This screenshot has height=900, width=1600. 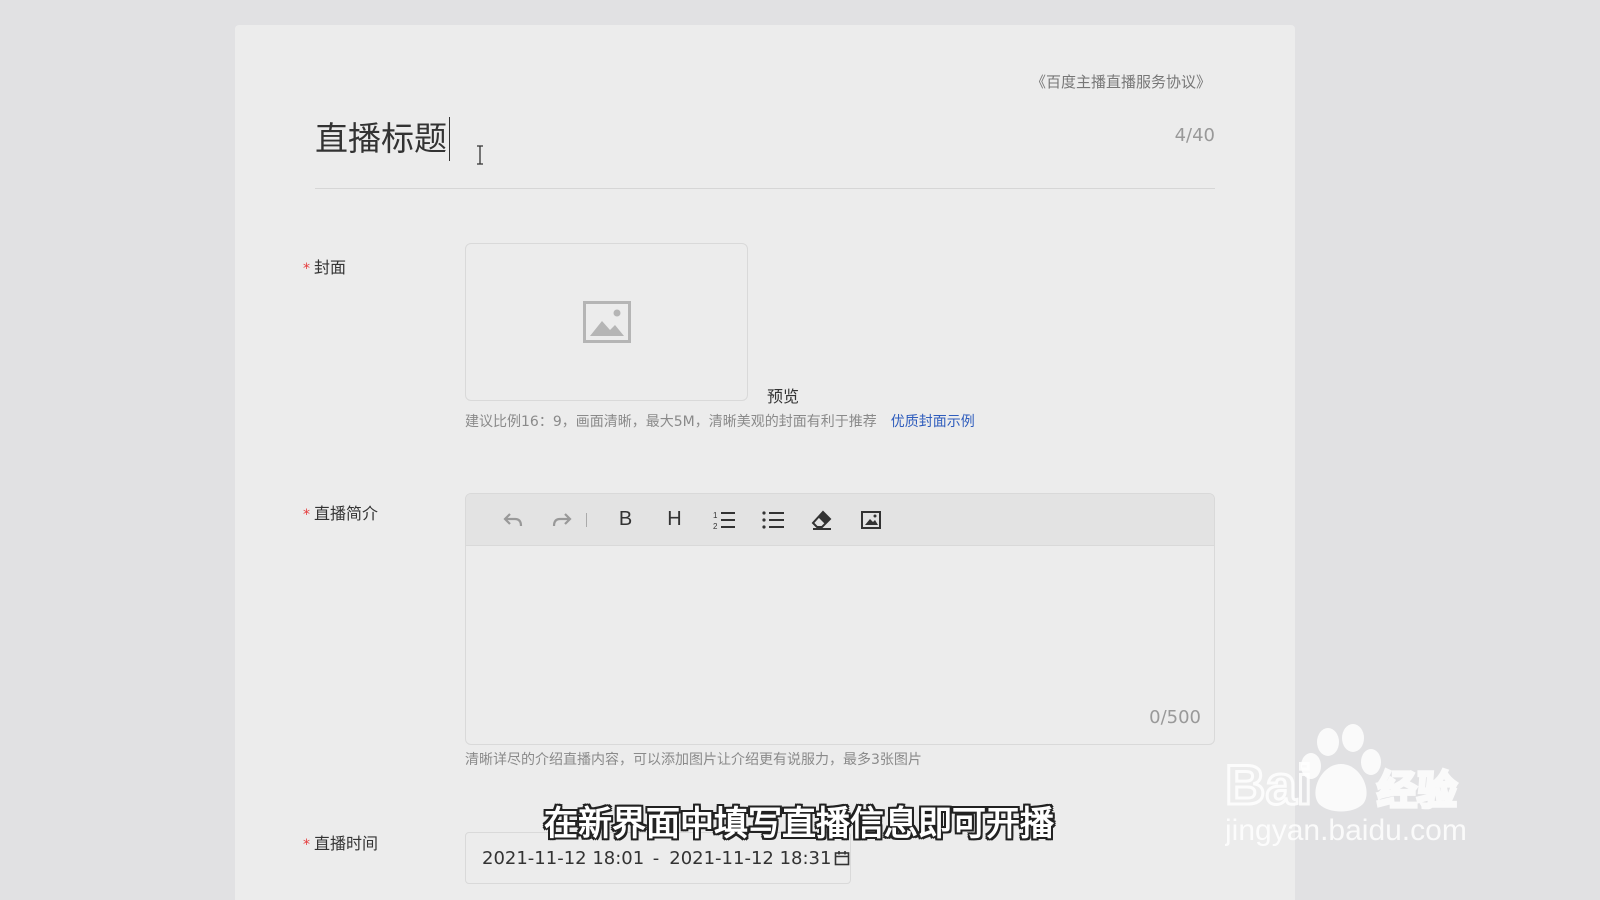 I want to click on intro-editor: B H 12 0/500, so click(x=840, y=619).